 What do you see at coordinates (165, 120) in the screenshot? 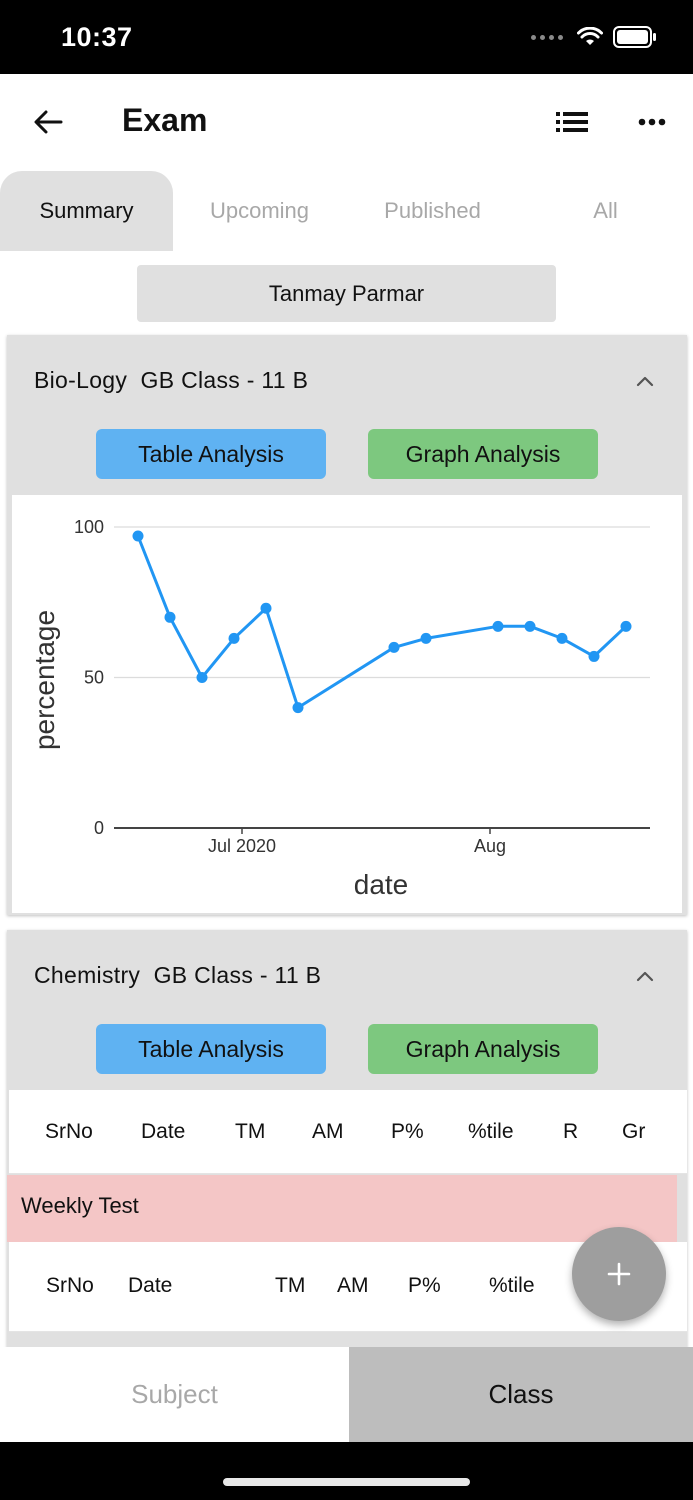
I see `page-title: Exam` at bounding box center [165, 120].